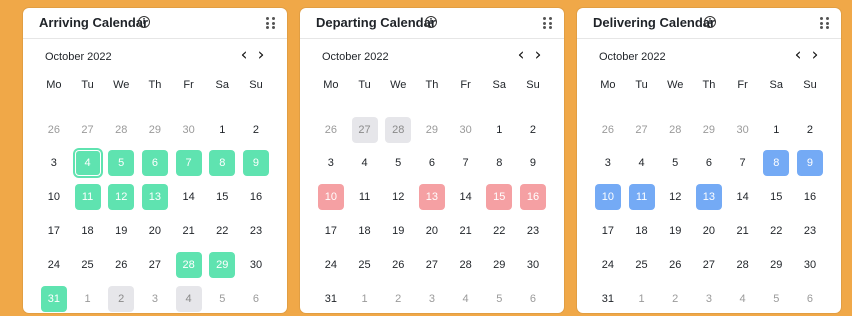  I want to click on calendar-day: 21, so click(466, 231).